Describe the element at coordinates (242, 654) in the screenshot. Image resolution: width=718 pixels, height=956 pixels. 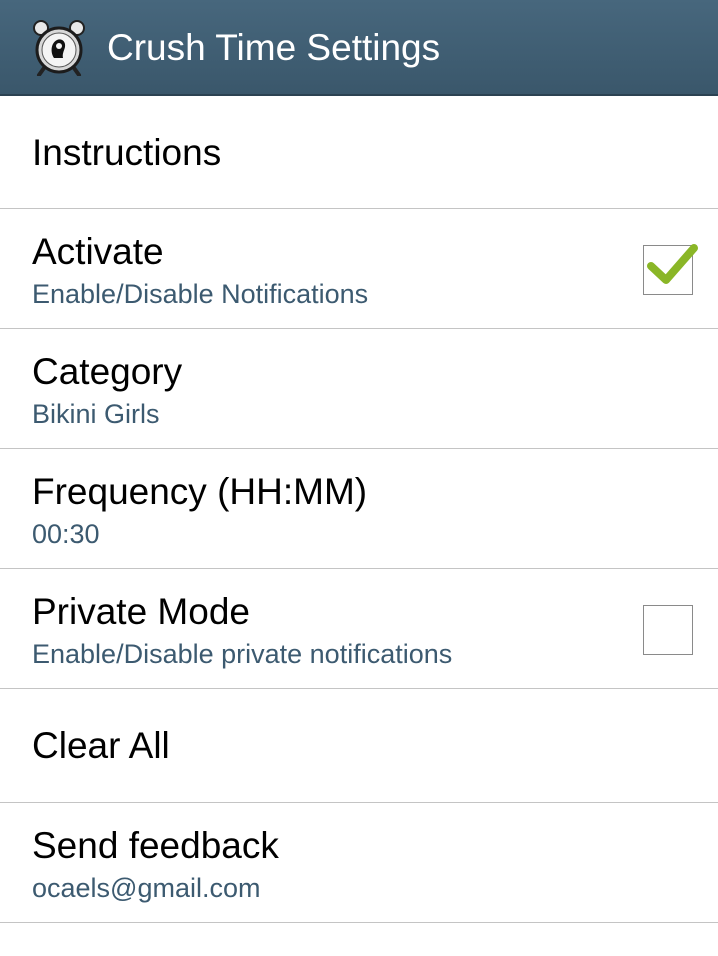
I see `pref-private-mode-summary: Enable/Disable private notifications` at that location.